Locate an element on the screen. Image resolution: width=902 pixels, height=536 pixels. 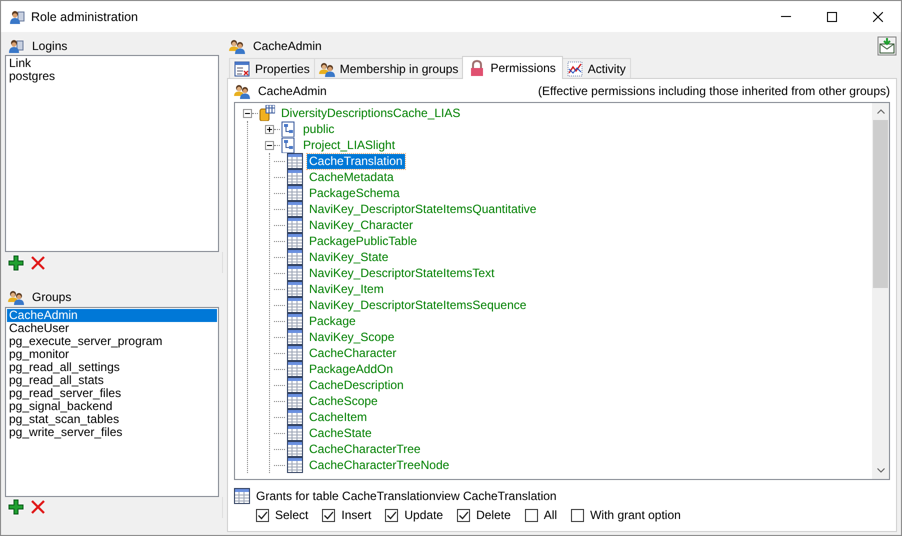
checkbox-label: Insert is located at coordinates (356, 515).